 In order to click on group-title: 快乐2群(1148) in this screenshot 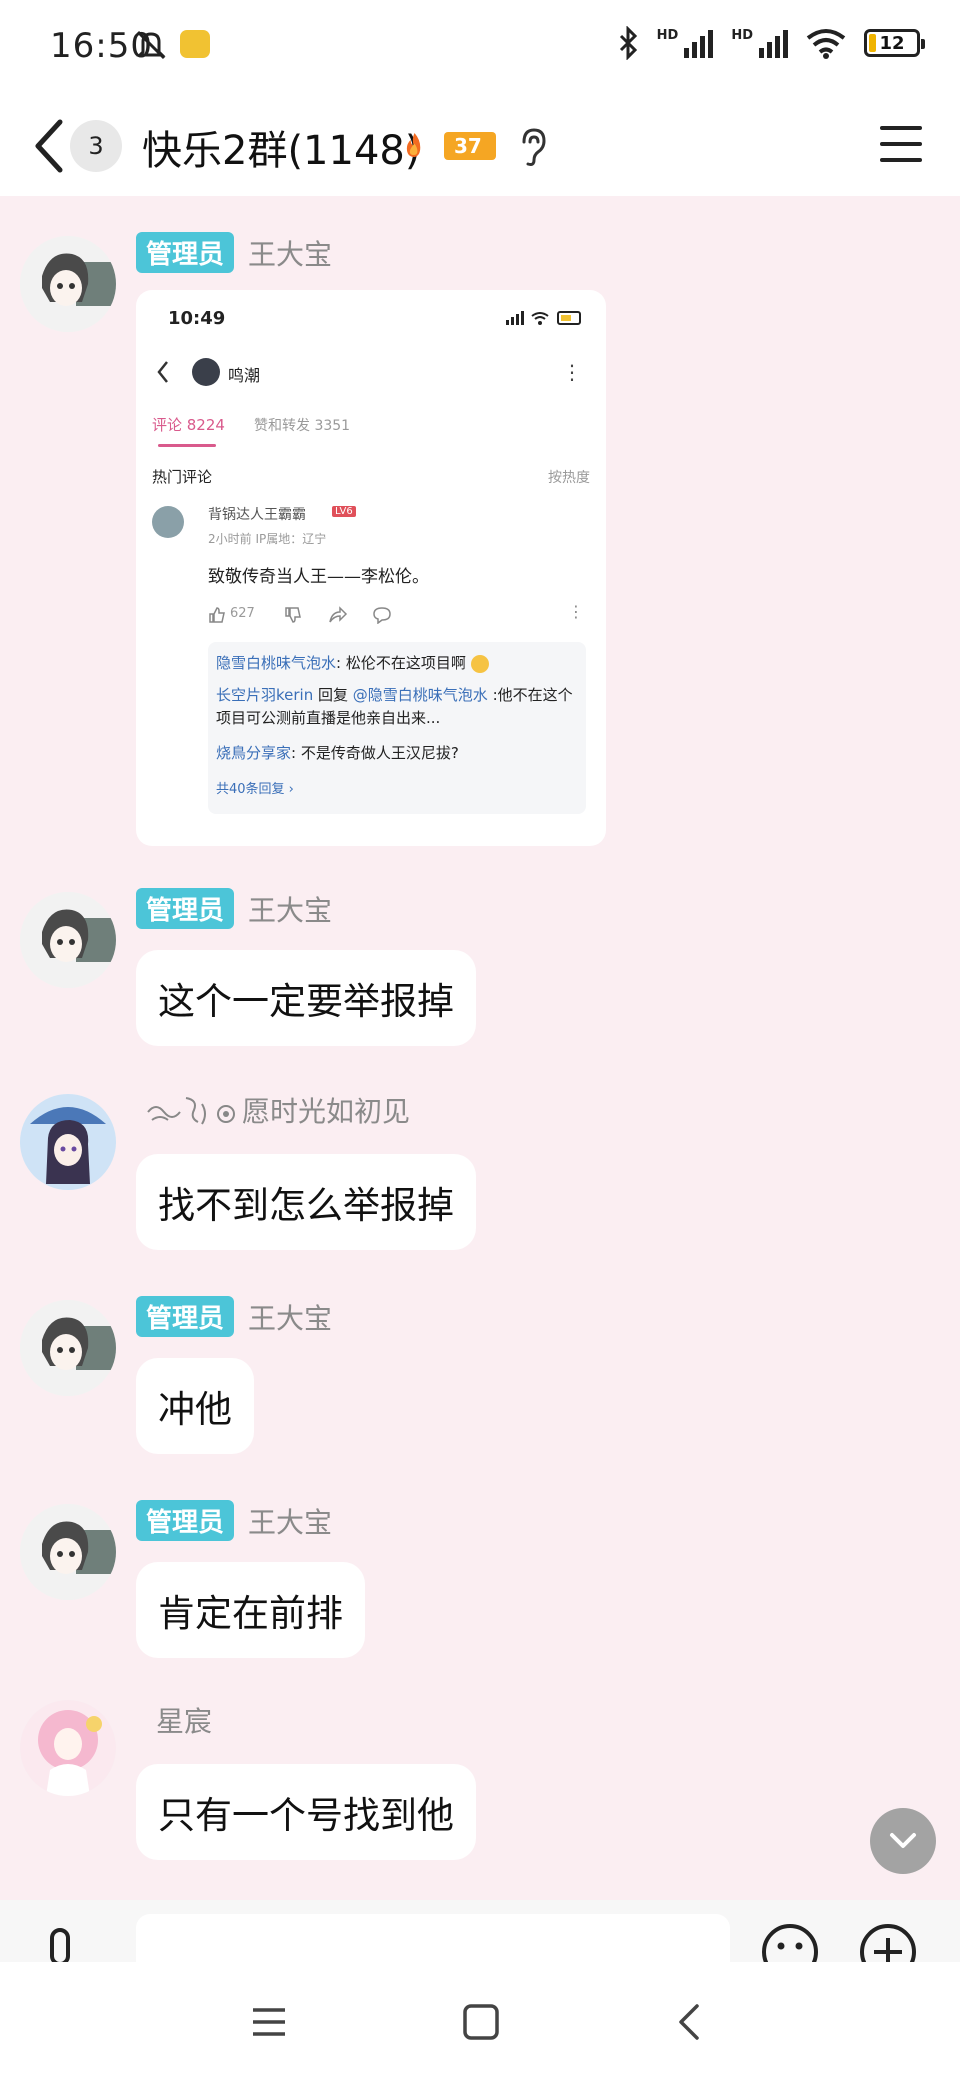, I will do `click(281, 147)`.